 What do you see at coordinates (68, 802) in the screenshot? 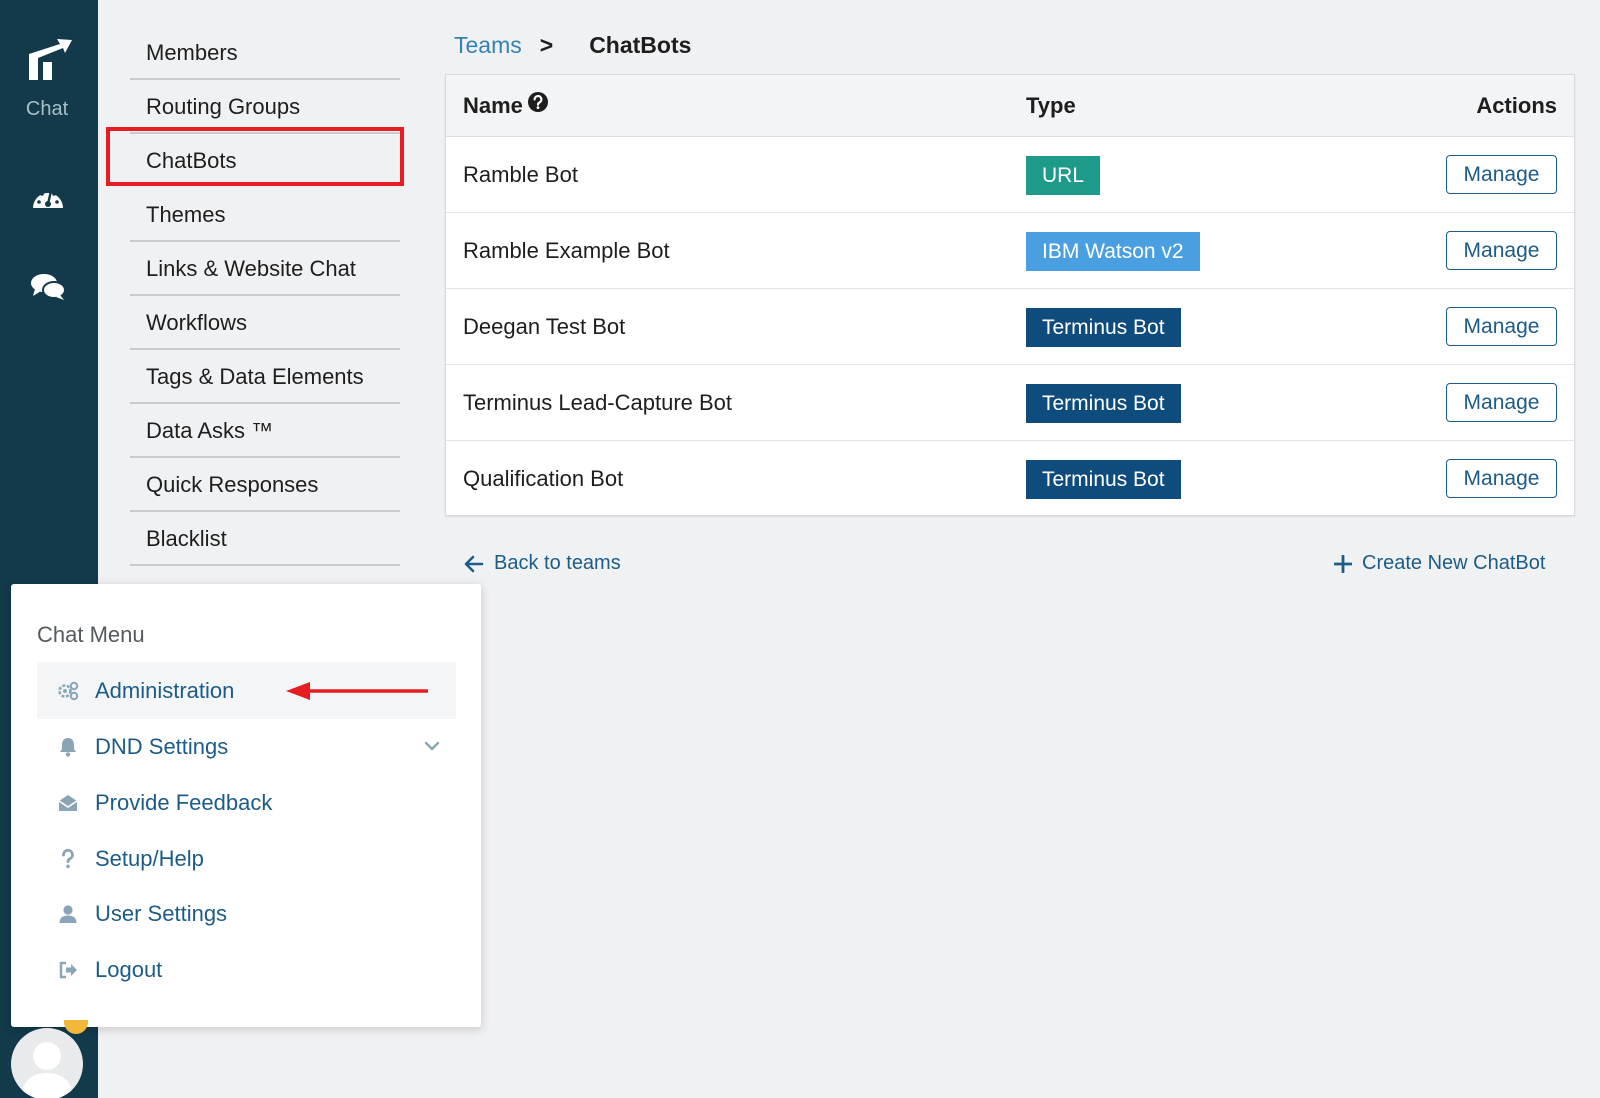
I see `envelope-open-icon` at bounding box center [68, 802].